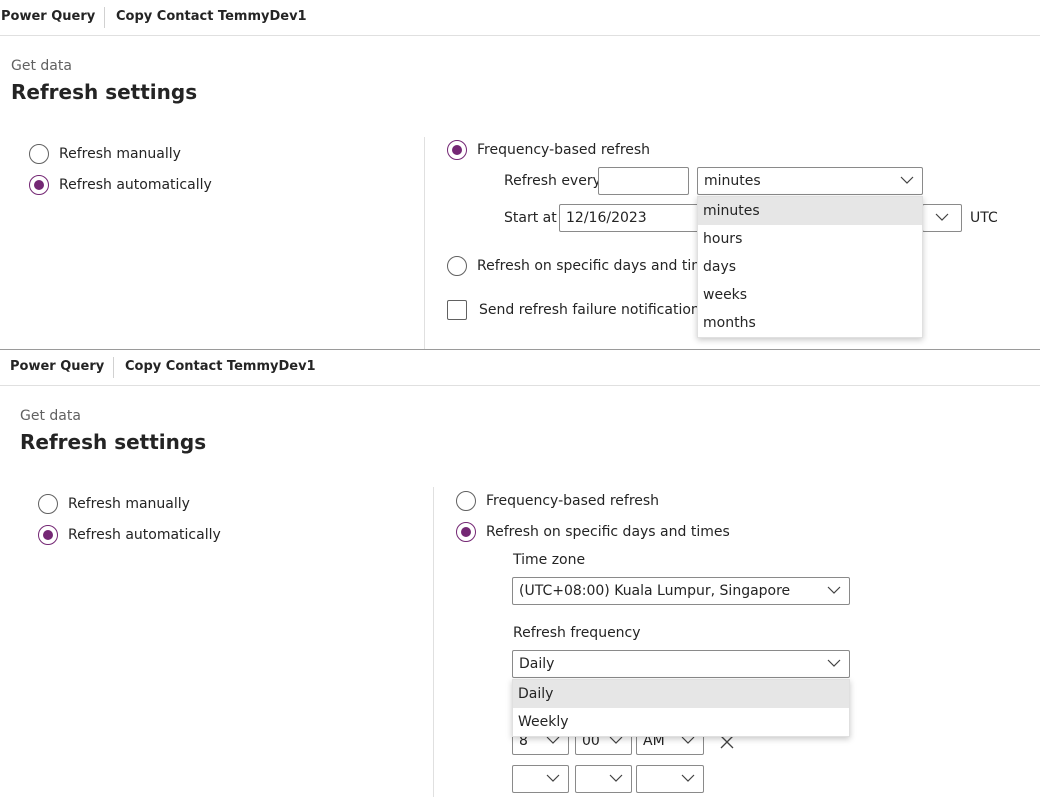 This screenshot has height=797, width=1040. Describe the element at coordinates (810, 323) in the screenshot. I see `unit-option-months: months` at that location.